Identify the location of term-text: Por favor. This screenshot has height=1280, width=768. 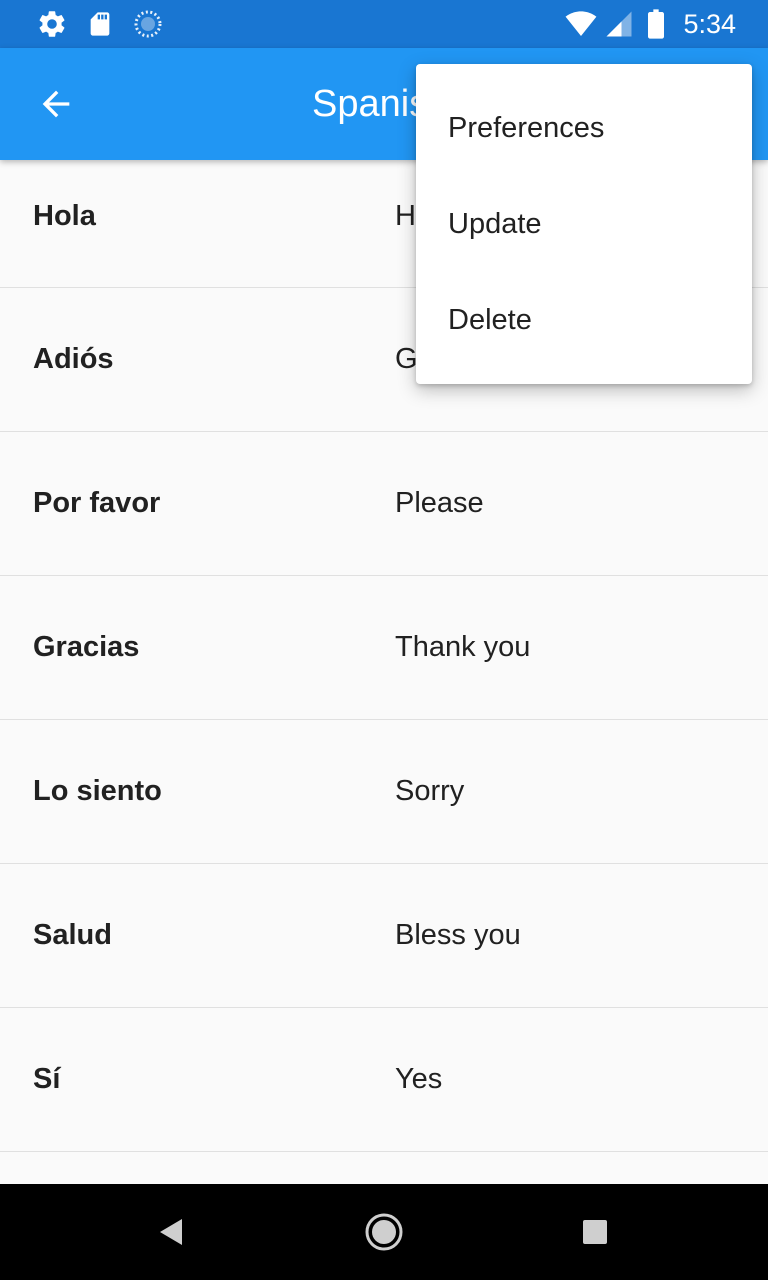
(97, 503).